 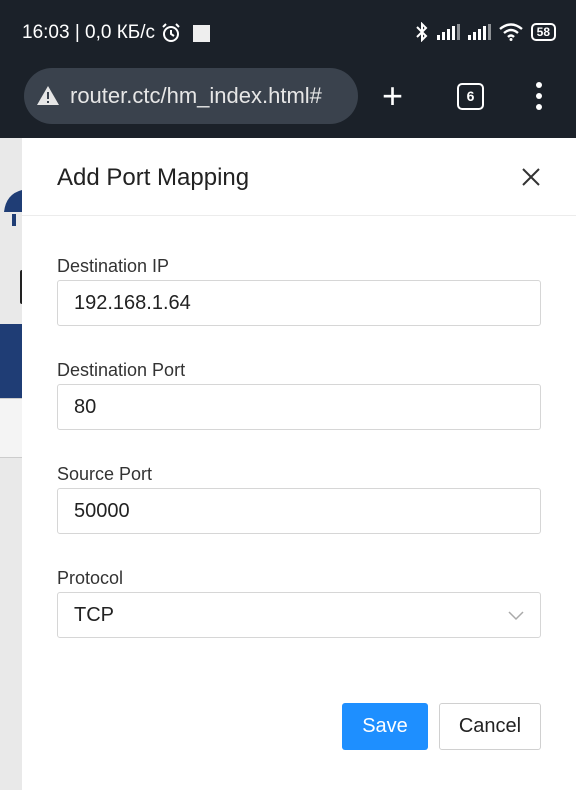 I want to click on close-icon, so click(x=531, y=177).